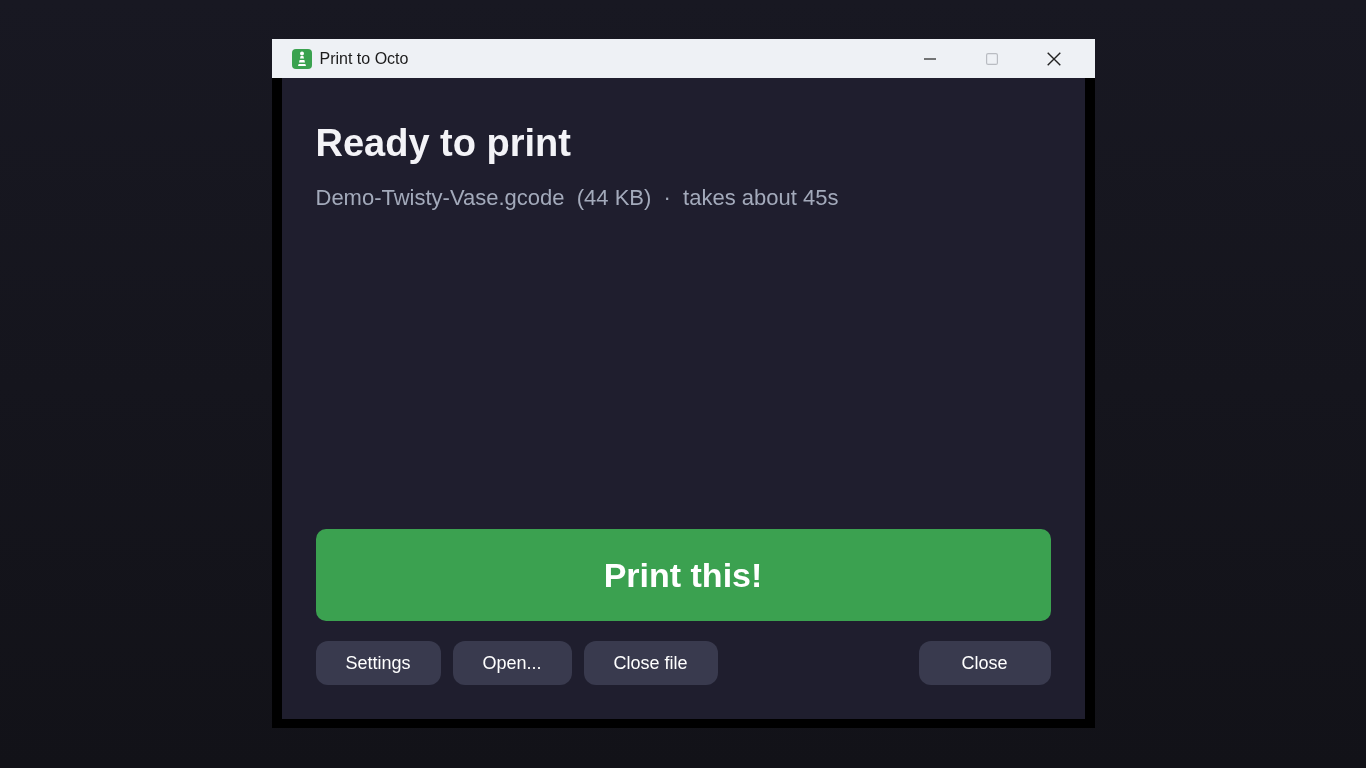 Image resolution: width=1366 pixels, height=768 pixels. What do you see at coordinates (984, 663) in the screenshot?
I see `close-button: Close` at bounding box center [984, 663].